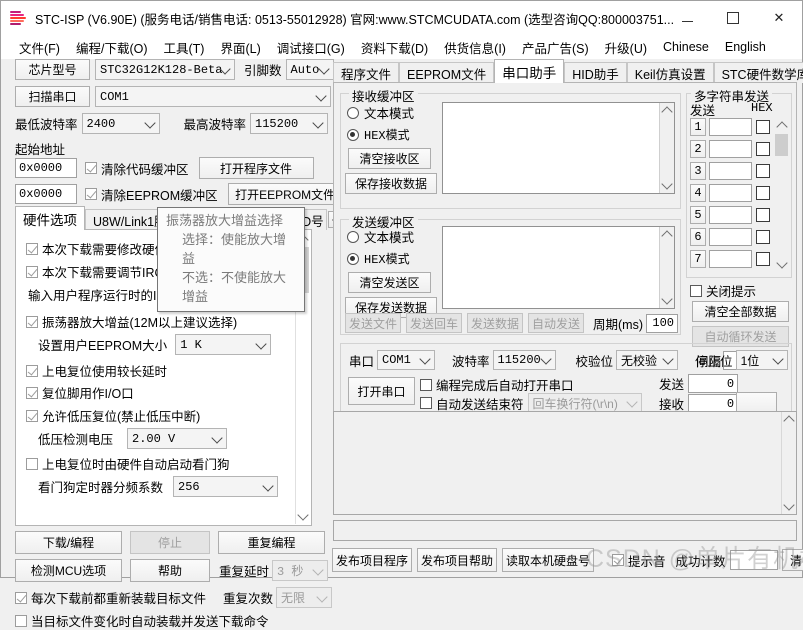 This screenshot has height=630, width=803. Describe the element at coordinates (366, 72) in the screenshot. I see `tab-program-file: 程序文件` at that location.